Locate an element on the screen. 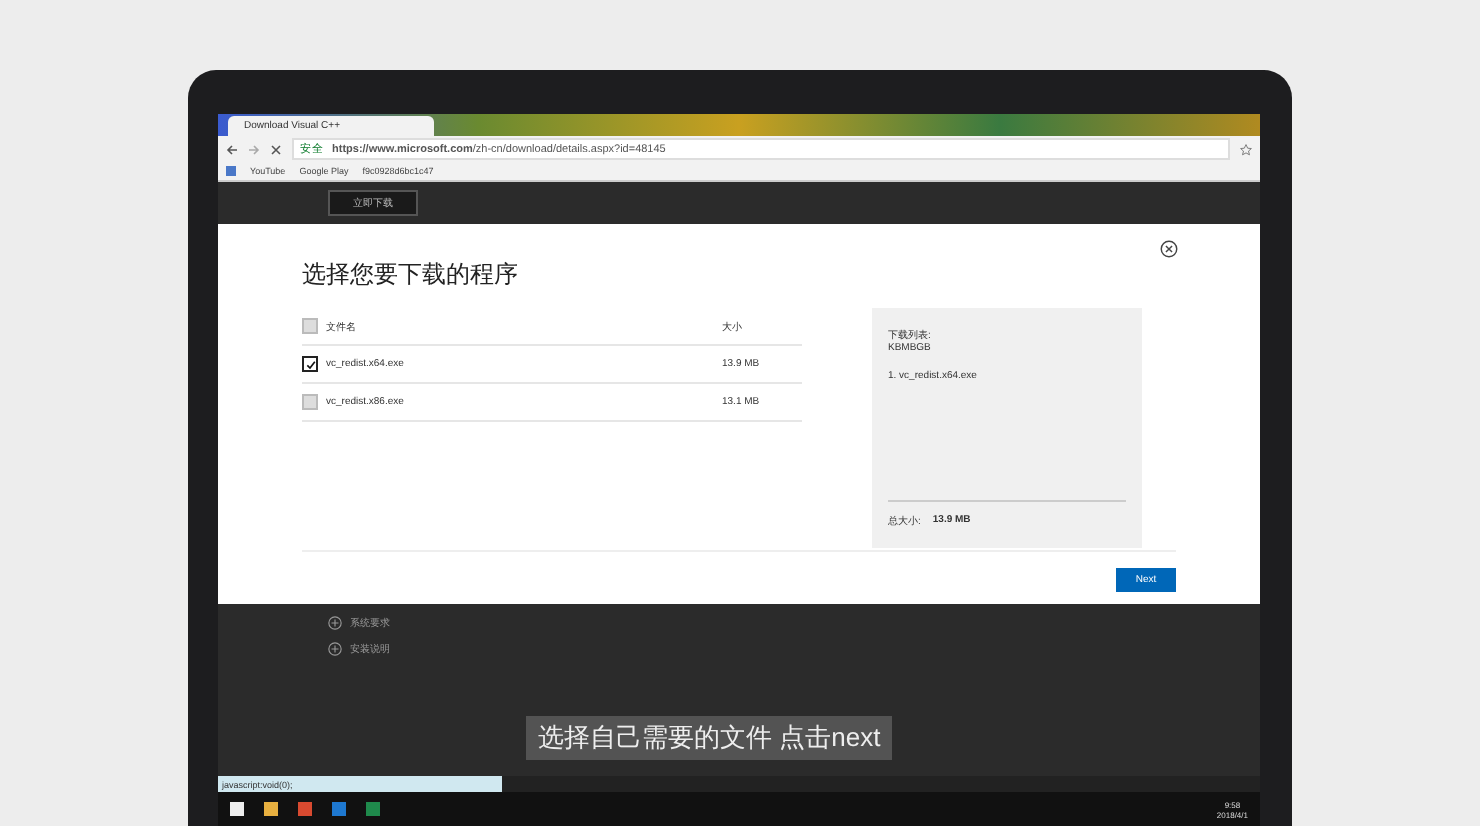 The height and width of the screenshot is (826, 1480). star-icon is located at coordinates (1246, 149).